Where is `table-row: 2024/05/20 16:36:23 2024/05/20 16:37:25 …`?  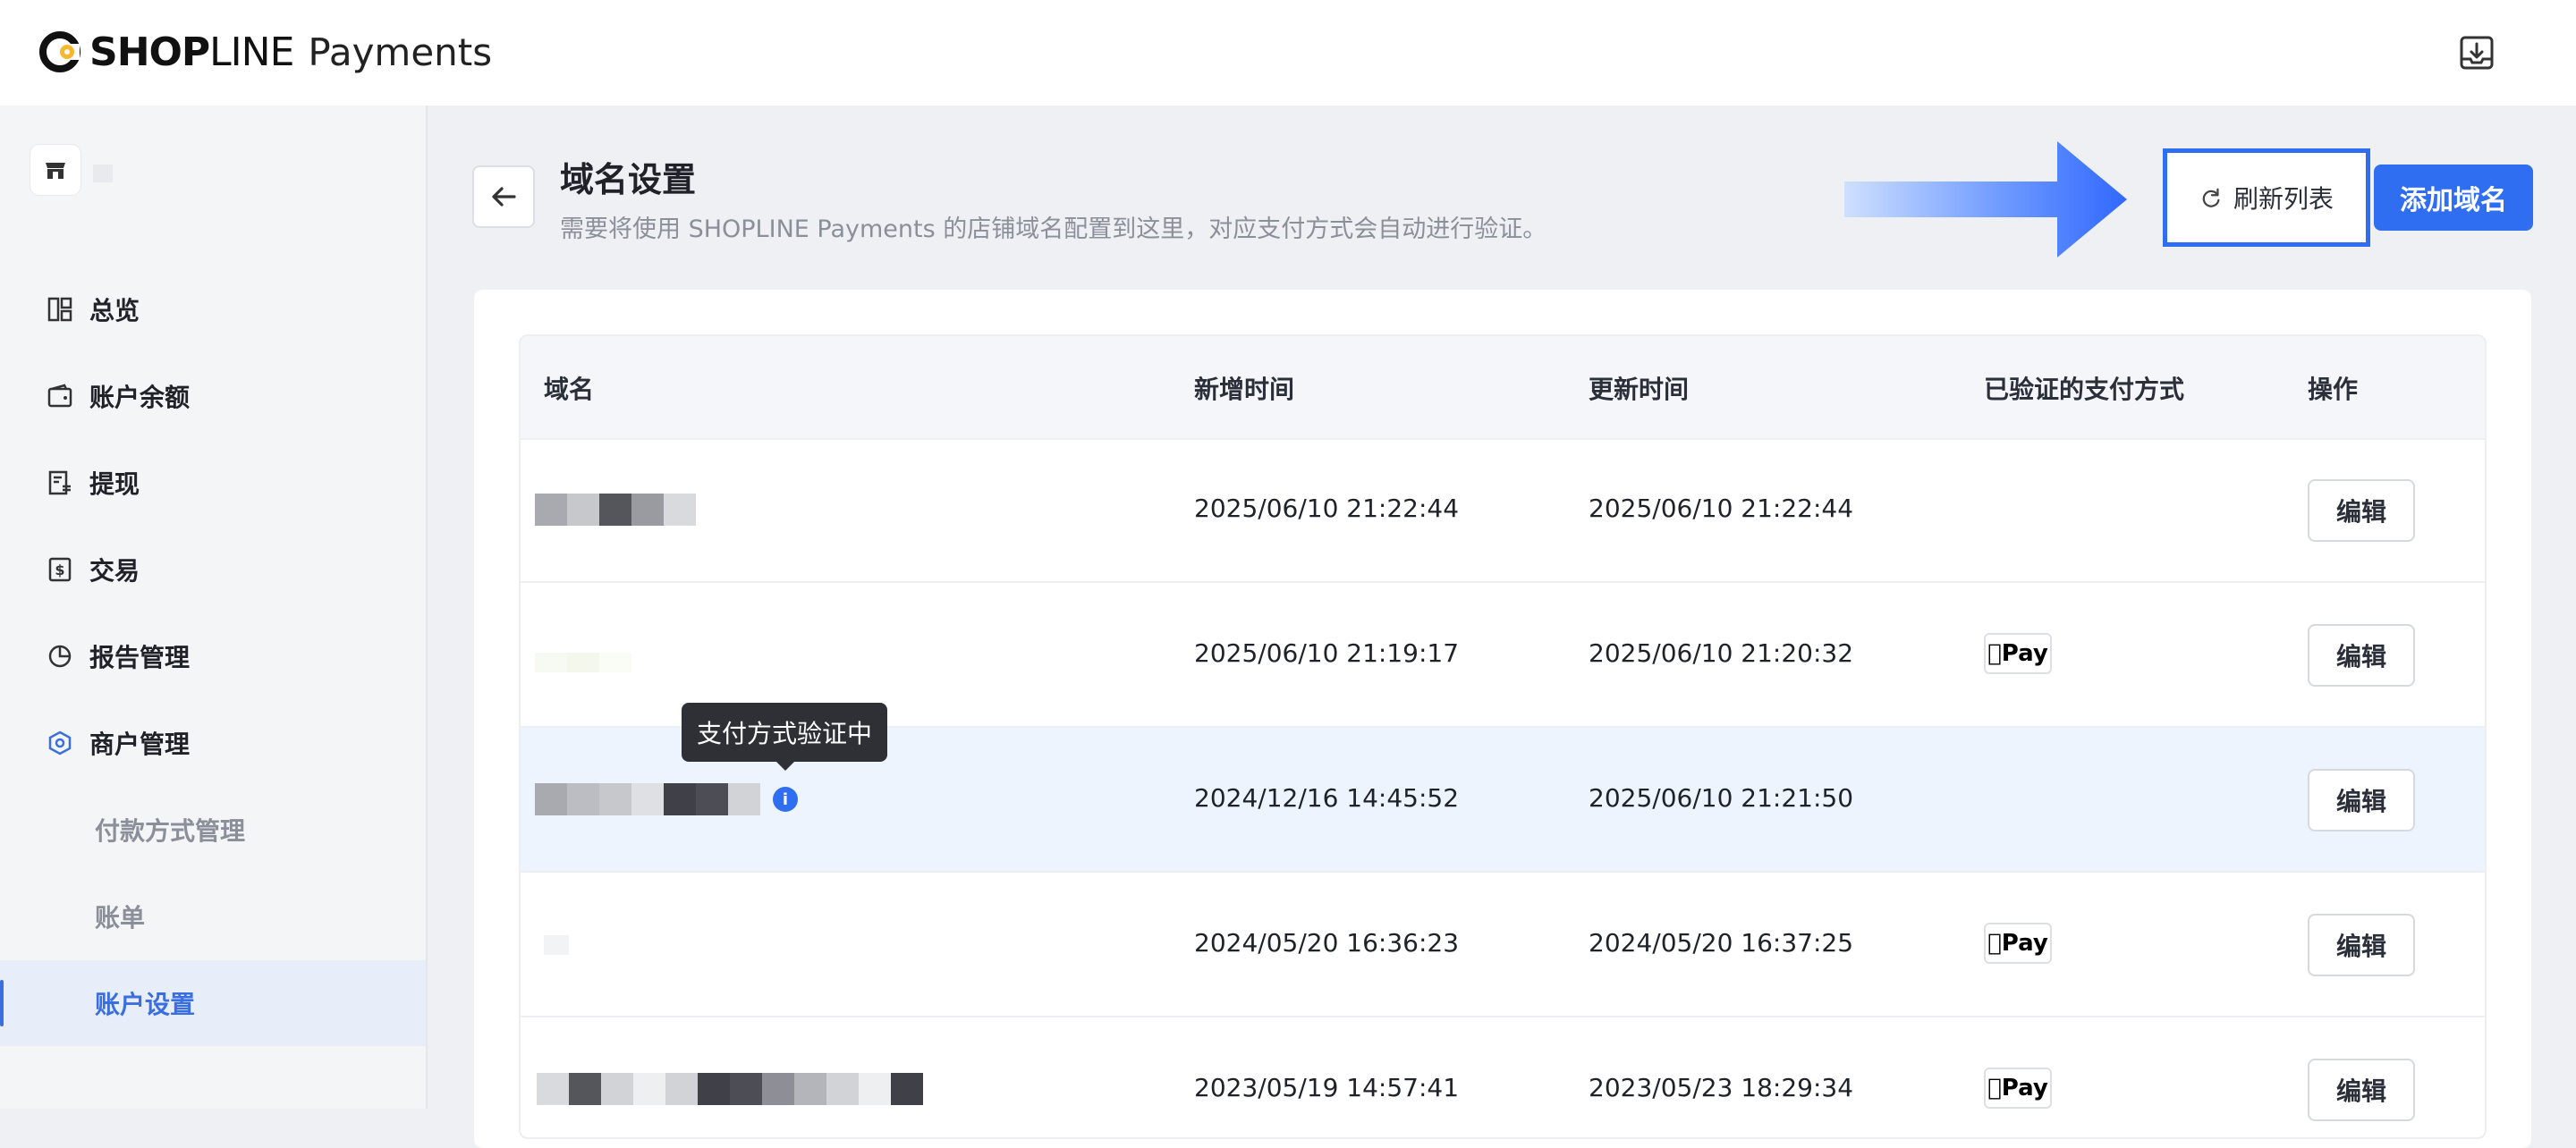 table-row: 2024/05/20 16:36:23 2024/05/20 16:37:25 … is located at coordinates (1503, 945).